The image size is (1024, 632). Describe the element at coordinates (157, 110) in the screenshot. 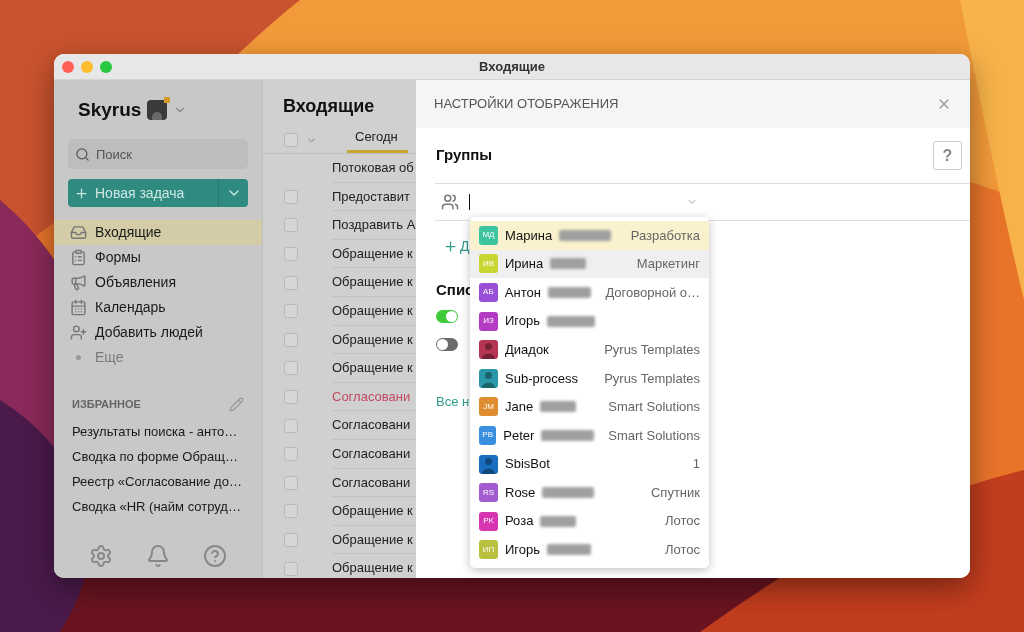

I see `avatar-icon` at that location.